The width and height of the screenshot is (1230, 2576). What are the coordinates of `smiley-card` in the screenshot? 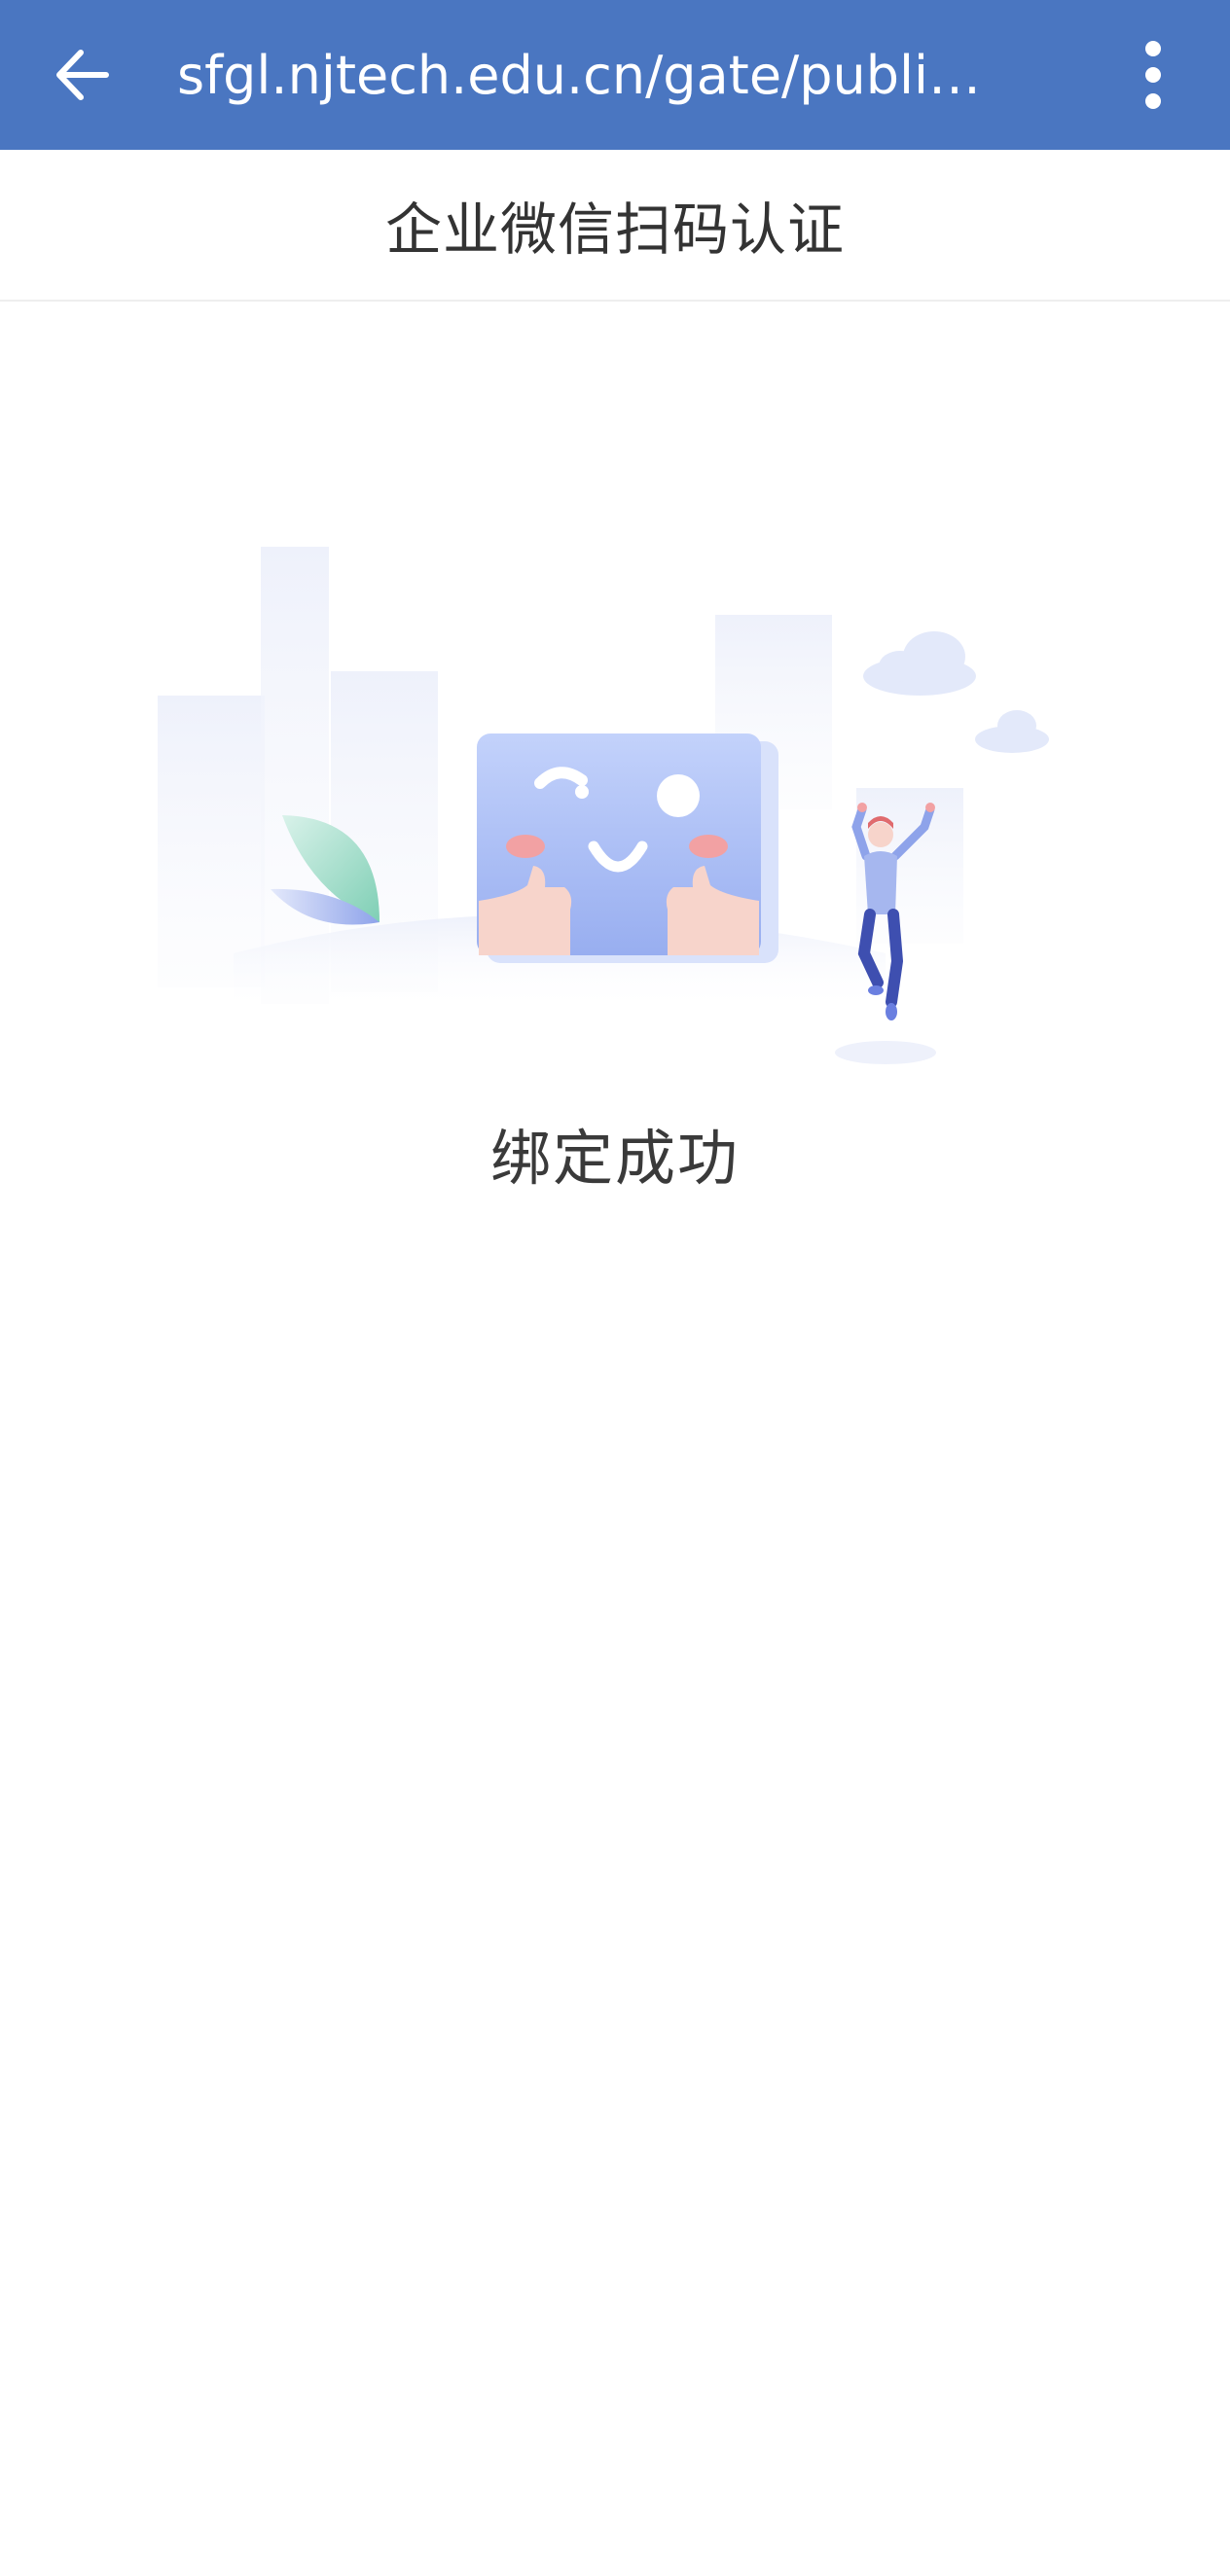 It's located at (627, 848).